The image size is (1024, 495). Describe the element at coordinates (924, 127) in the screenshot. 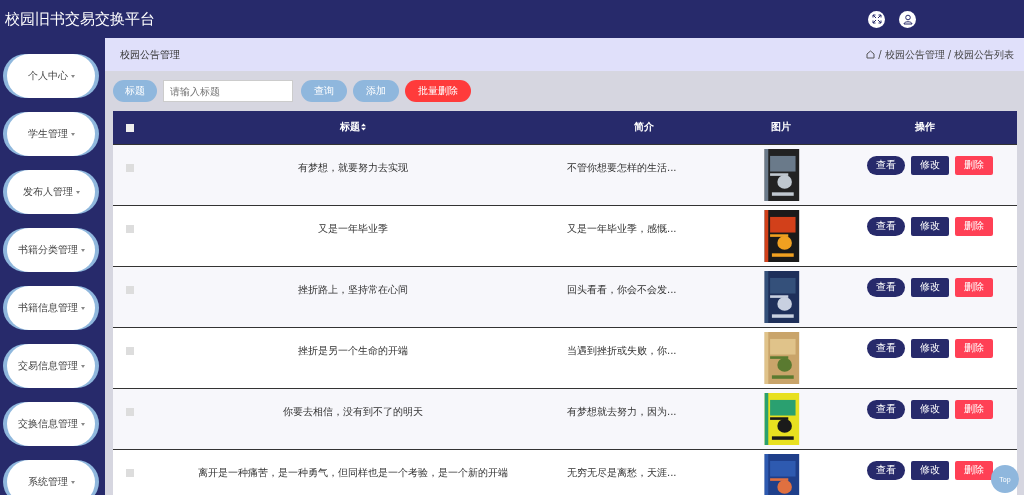

I see `column-header: 操作` at that location.